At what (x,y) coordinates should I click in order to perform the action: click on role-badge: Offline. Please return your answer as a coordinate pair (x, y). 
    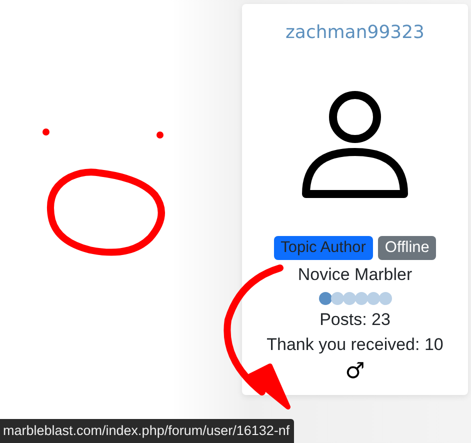
    Looking at the image, I should click on (407, 248).